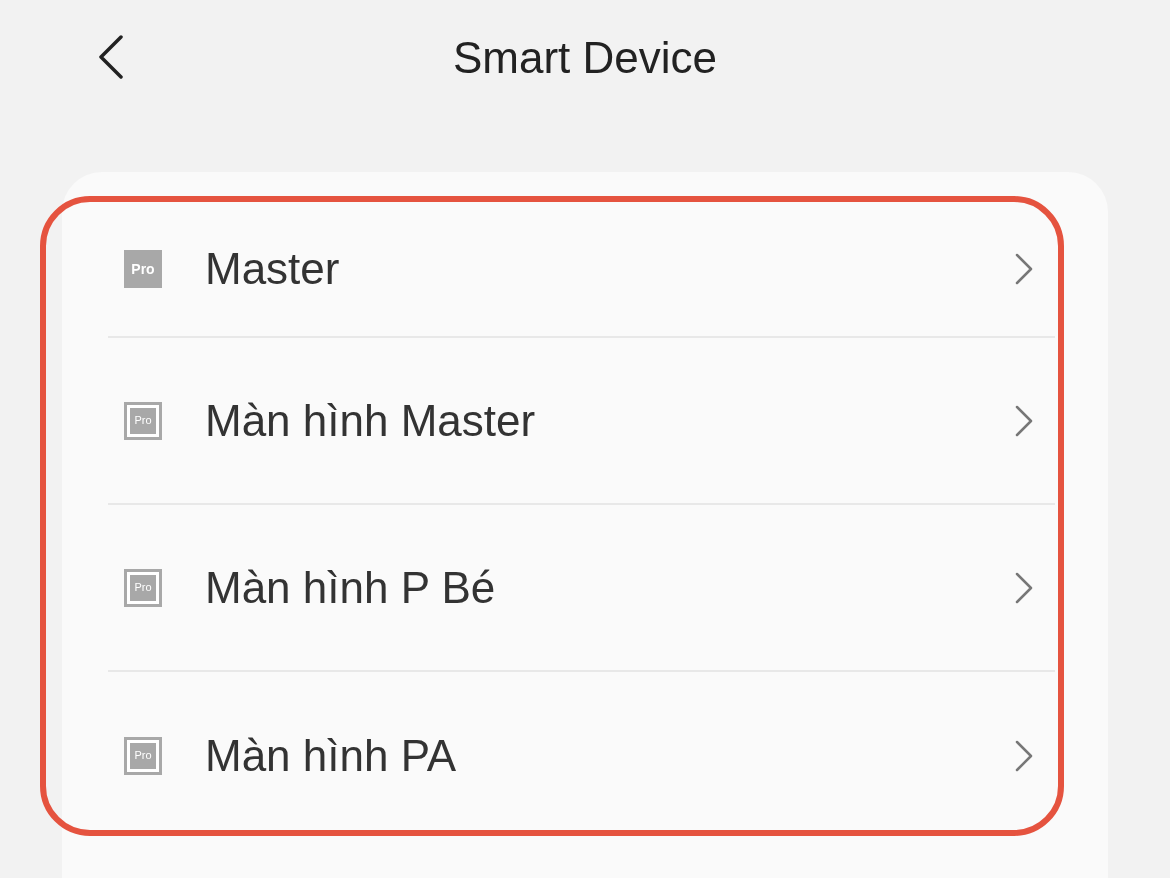 The width and height of the screenshot is (1170, 878). What do you see at coordinates (581, 270) in the screenshot?
I see `device-row: Pro Master` at bounding box center [581, 270].